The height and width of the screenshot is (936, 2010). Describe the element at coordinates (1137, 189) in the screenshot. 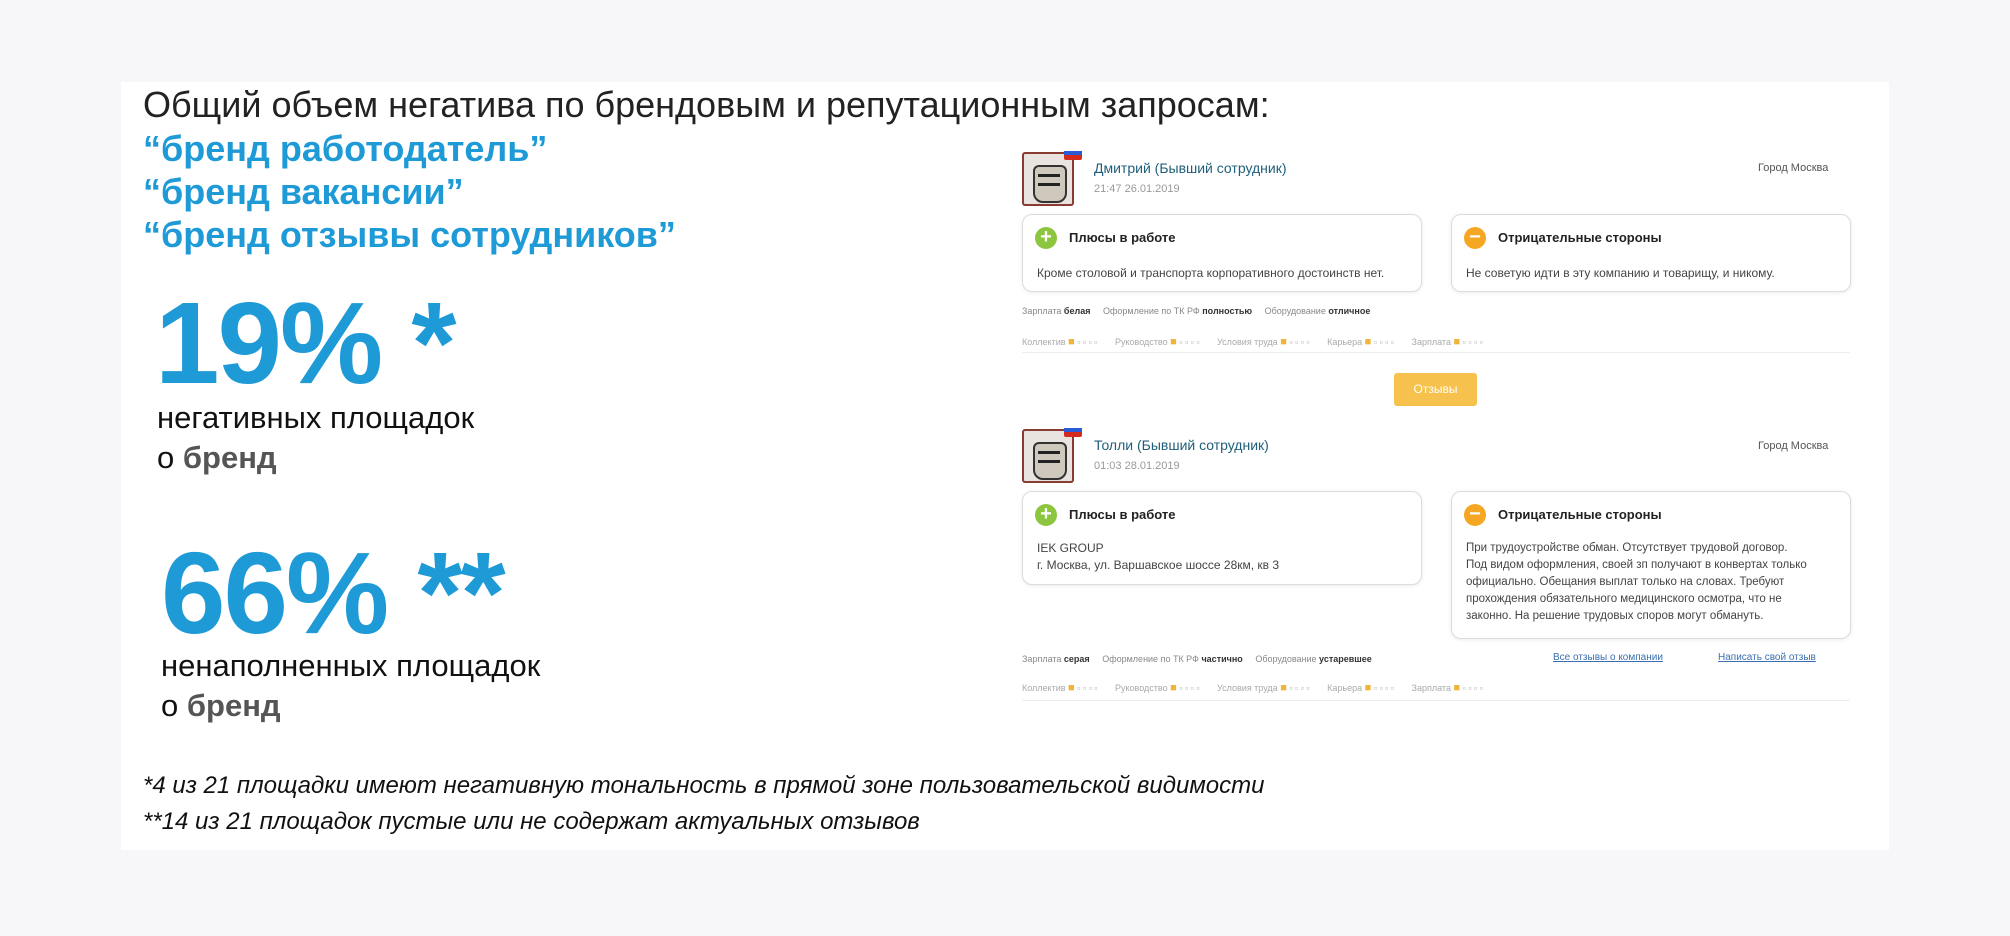

I see `review-date: 21:47 26.01.2019` at that location.